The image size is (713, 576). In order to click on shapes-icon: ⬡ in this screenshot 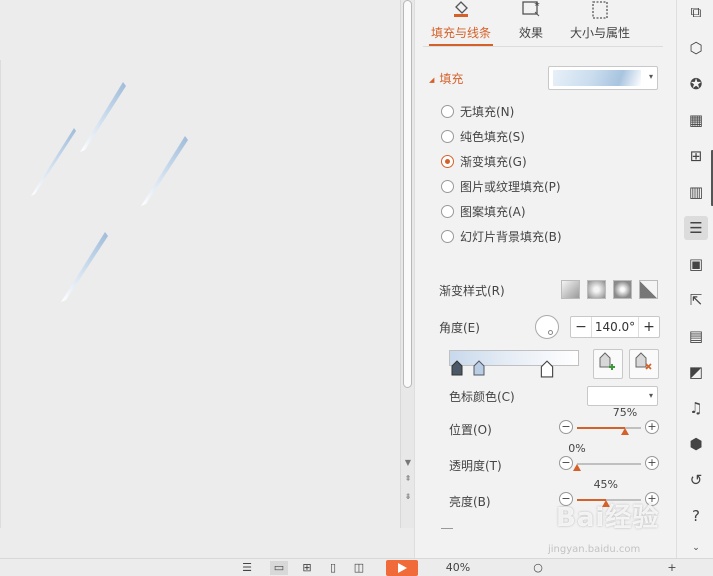, I will do `click(696, 48)`.